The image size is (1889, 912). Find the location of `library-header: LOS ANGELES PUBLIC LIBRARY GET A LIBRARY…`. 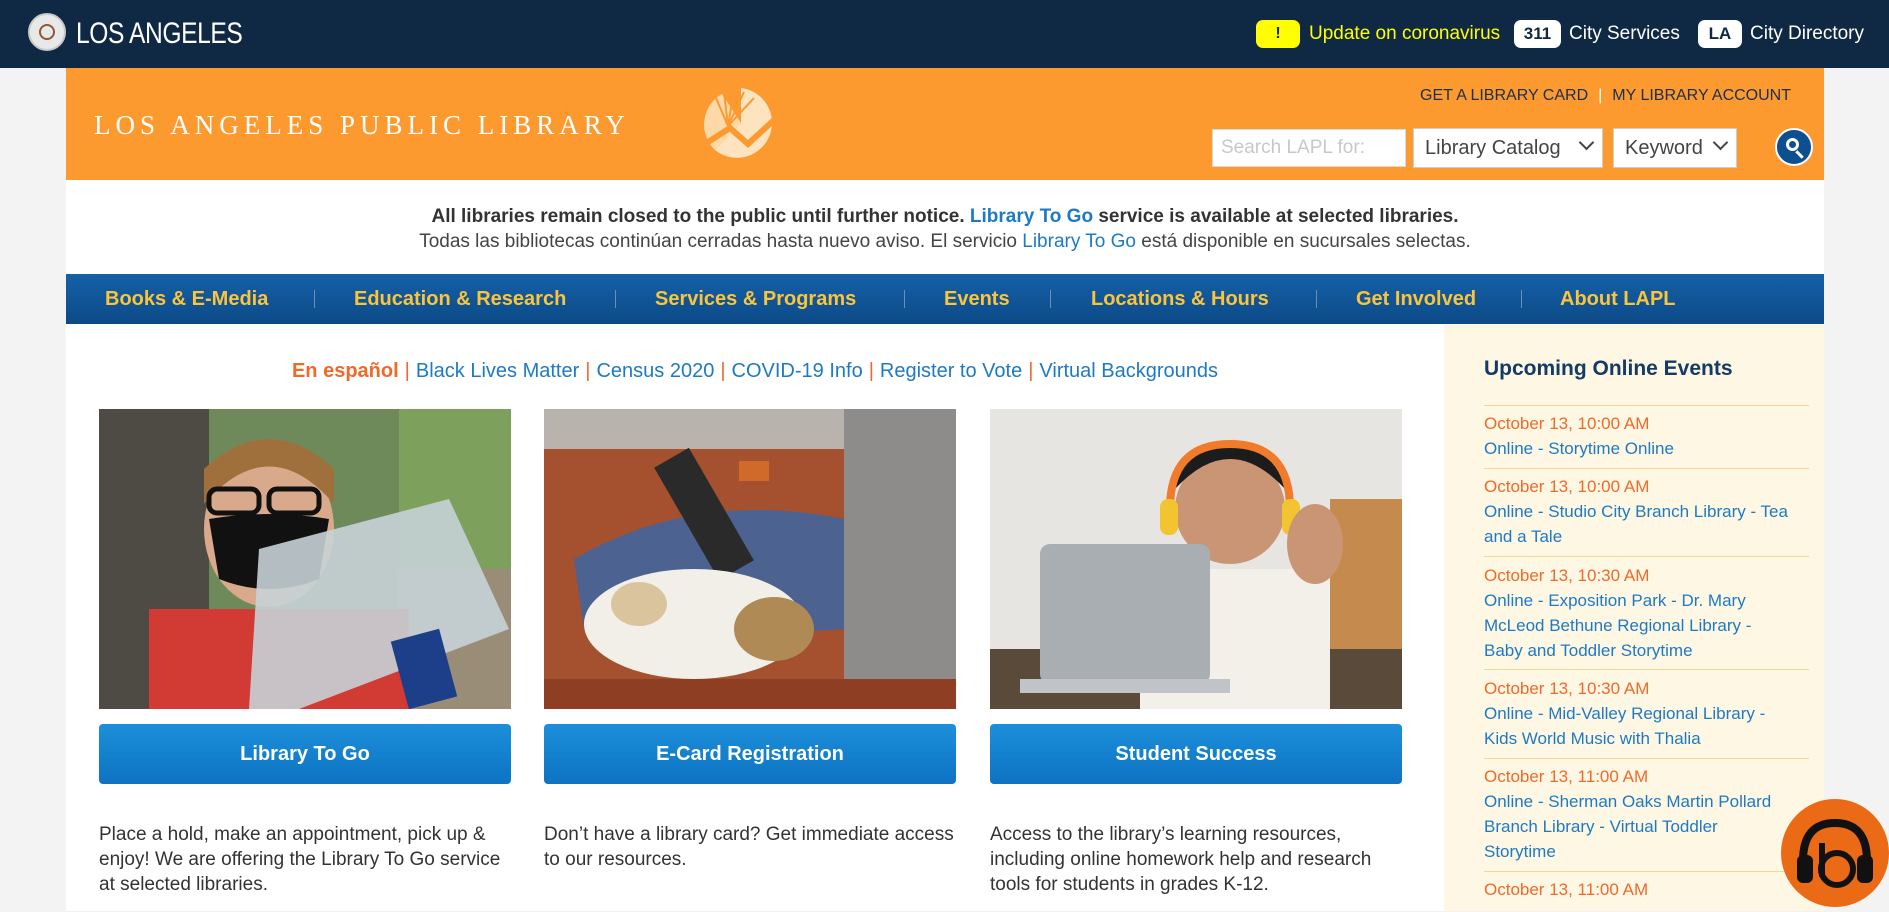

library-header: LOS ANGELES PUBLIC LIBRARY GET A LIBRARY… is located at coordinates (945, 124).